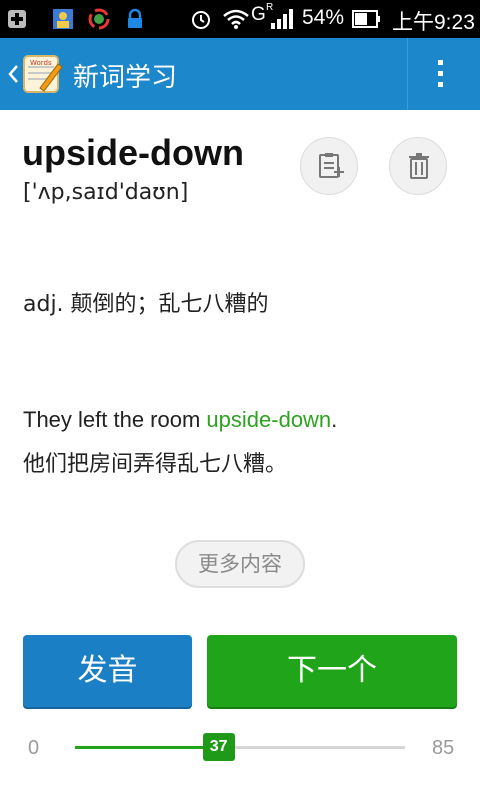 The width and height of the screenshot is (480, 800). Describe the element at coordinates (106, 192) in the screenshot. I see `phonetic-transcription: ['ʌp,saɪd'daʊn]` at that location.